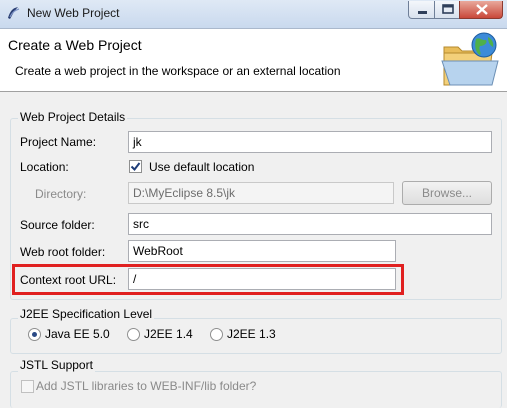 This screenshot has height=408, width=507. Describe the element at coordinates (61, 194) in the screenshot. I see `directory-label: Directory:` at that location.